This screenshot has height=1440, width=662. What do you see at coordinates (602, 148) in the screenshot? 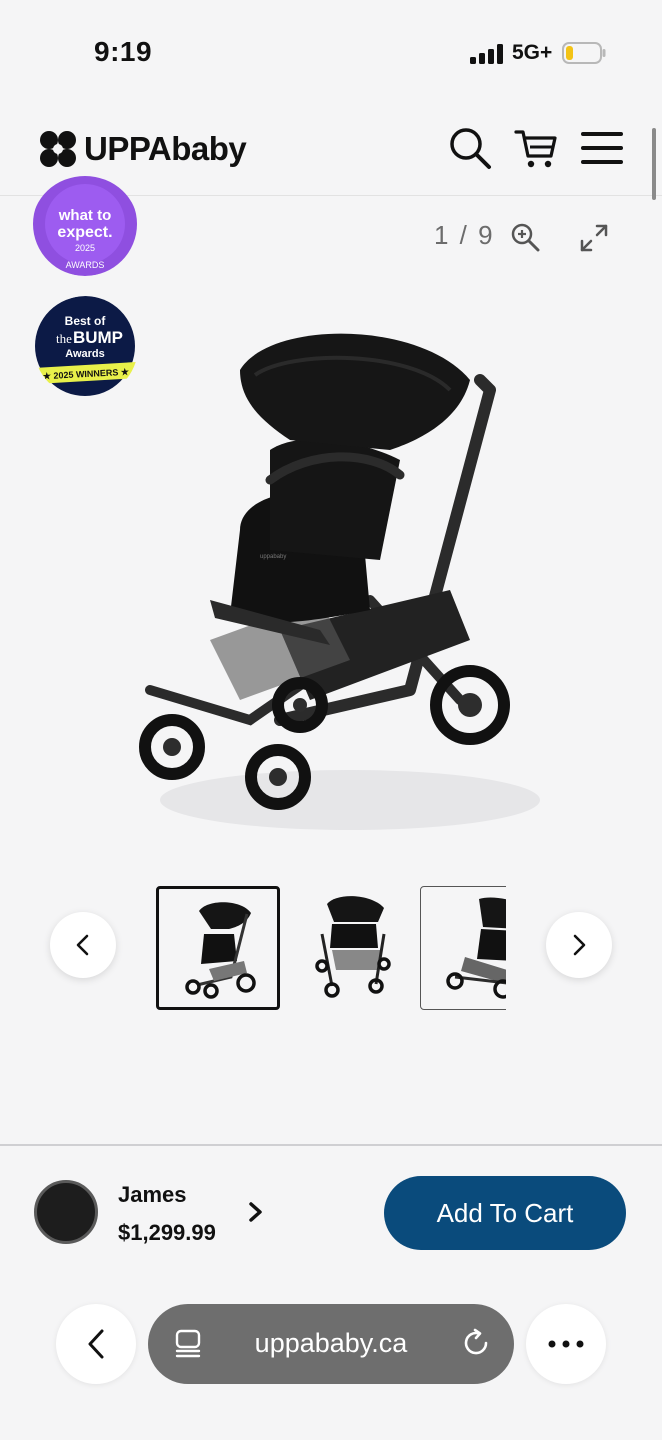
I see `menu-icon` at bounding box center [602, 148].